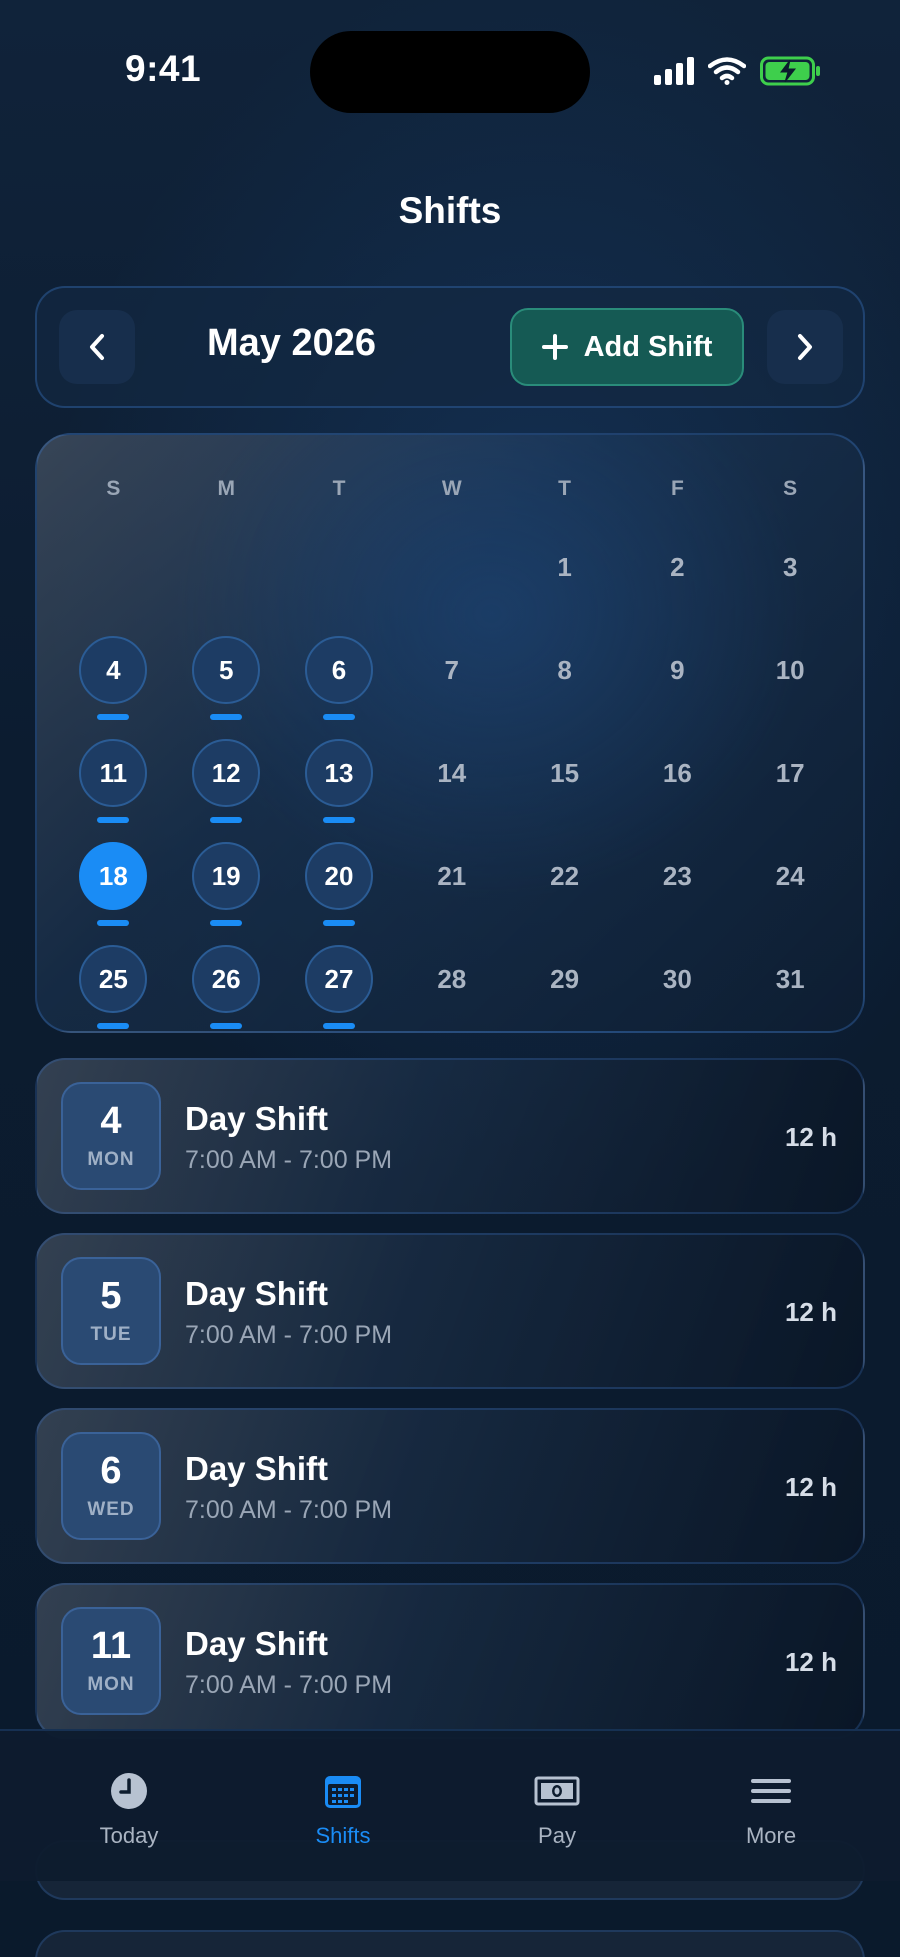 This screenshot has height=1957, width=900. I want to click on day-number: 4, so click(113, 670).